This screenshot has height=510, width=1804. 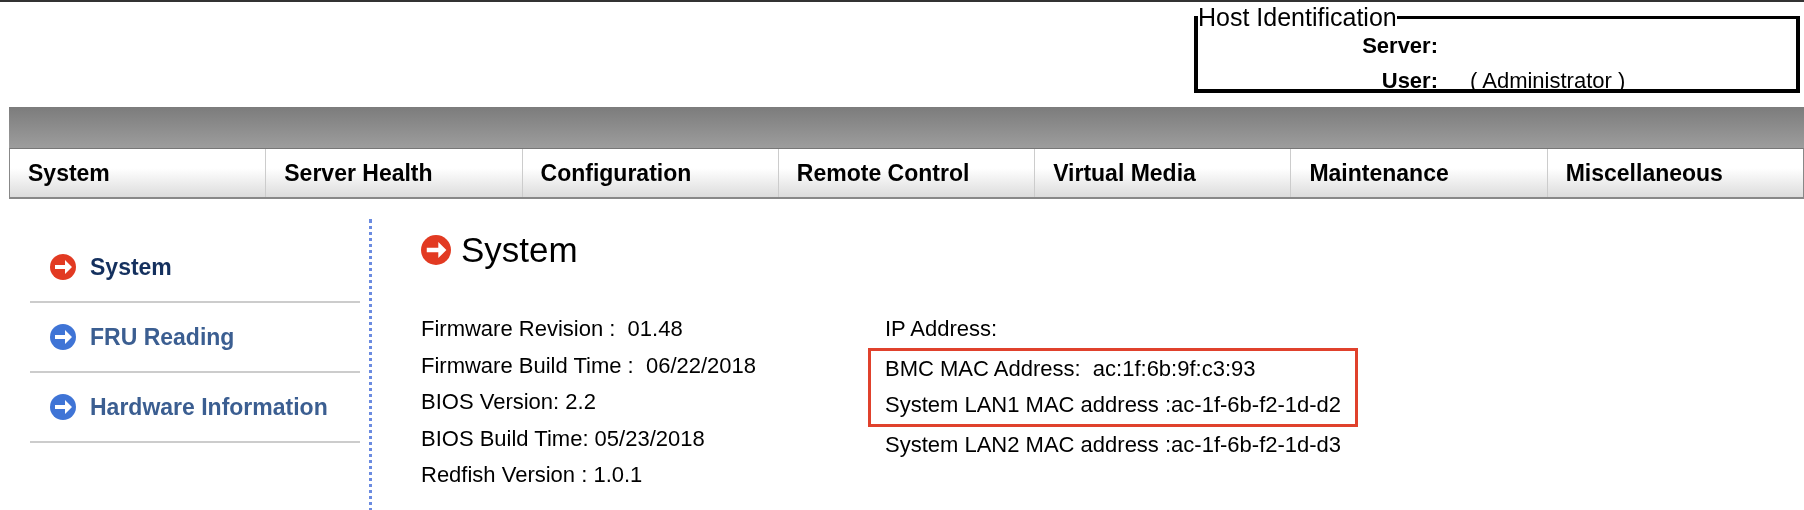 What do you see at coordinates (552, 329) in the screenshot?
I see `info-text: Firmware Revision : 01.48` at bounding box center [552, 329].